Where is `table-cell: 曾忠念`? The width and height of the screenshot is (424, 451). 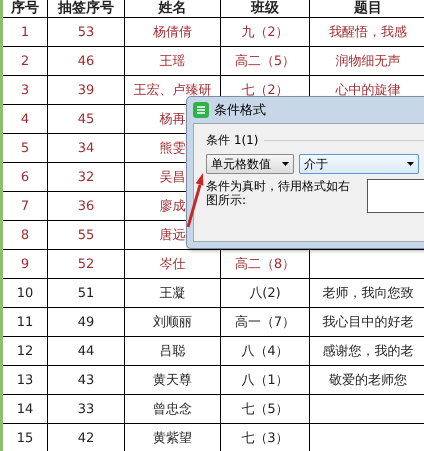
table-cell: 曾忠念 is located at coordinates (173, 409).